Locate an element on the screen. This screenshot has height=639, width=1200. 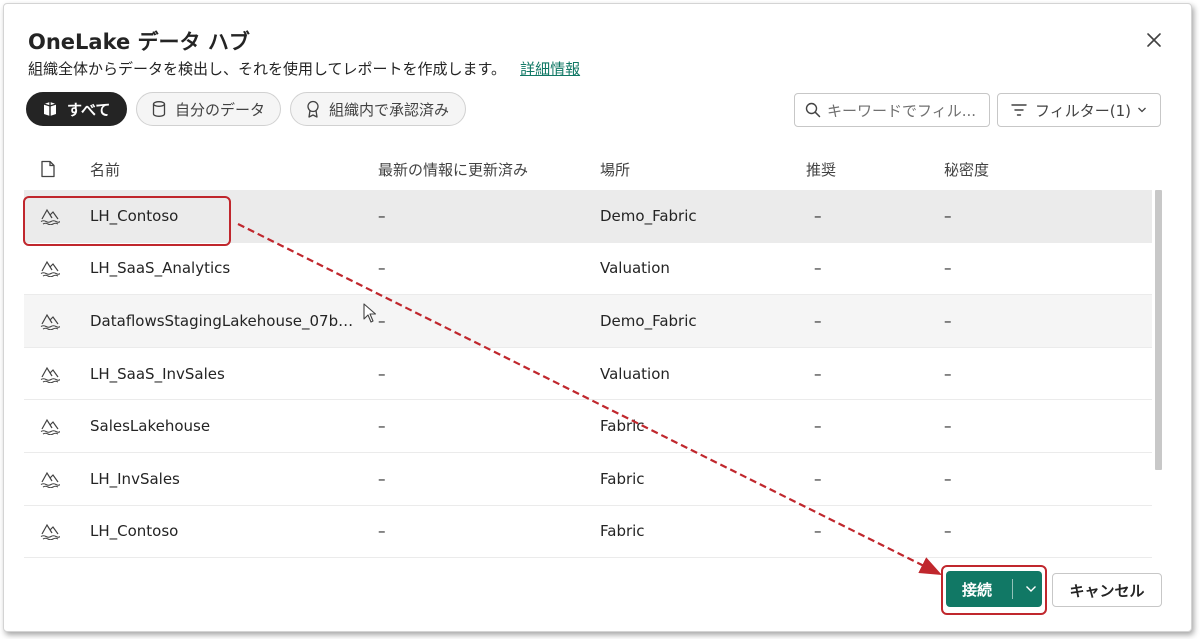
mouse-cursor-icon is located at coordinates (370, 313).